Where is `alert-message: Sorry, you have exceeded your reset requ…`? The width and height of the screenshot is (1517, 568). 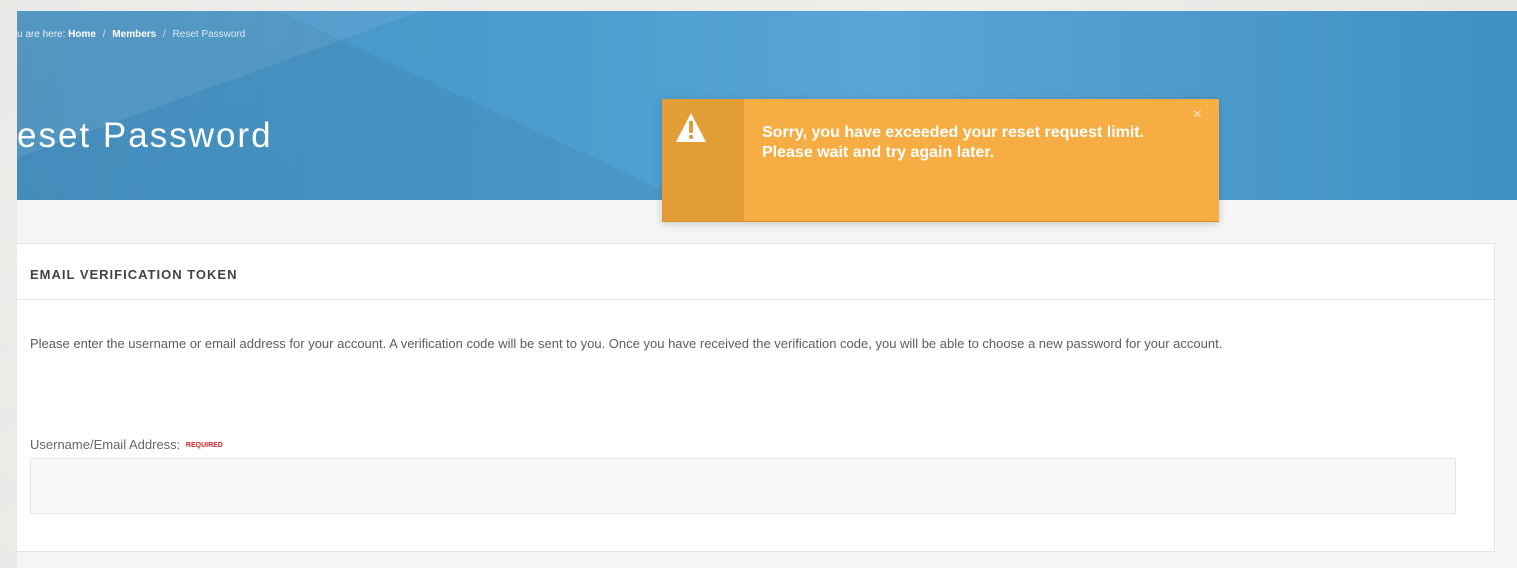 alert-message: Sorry, you have exceeded your reset requ… is located at coordinates (953, 142).